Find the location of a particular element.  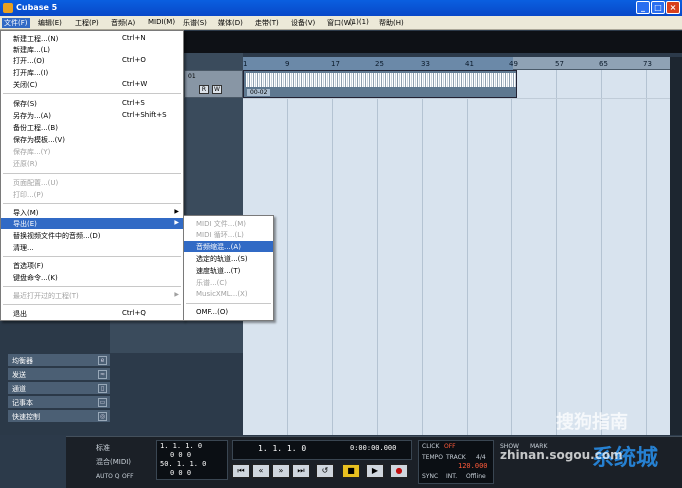

submenu-item-midi-file: MIDI 文件...(M) is located at coordinates (228, 223).